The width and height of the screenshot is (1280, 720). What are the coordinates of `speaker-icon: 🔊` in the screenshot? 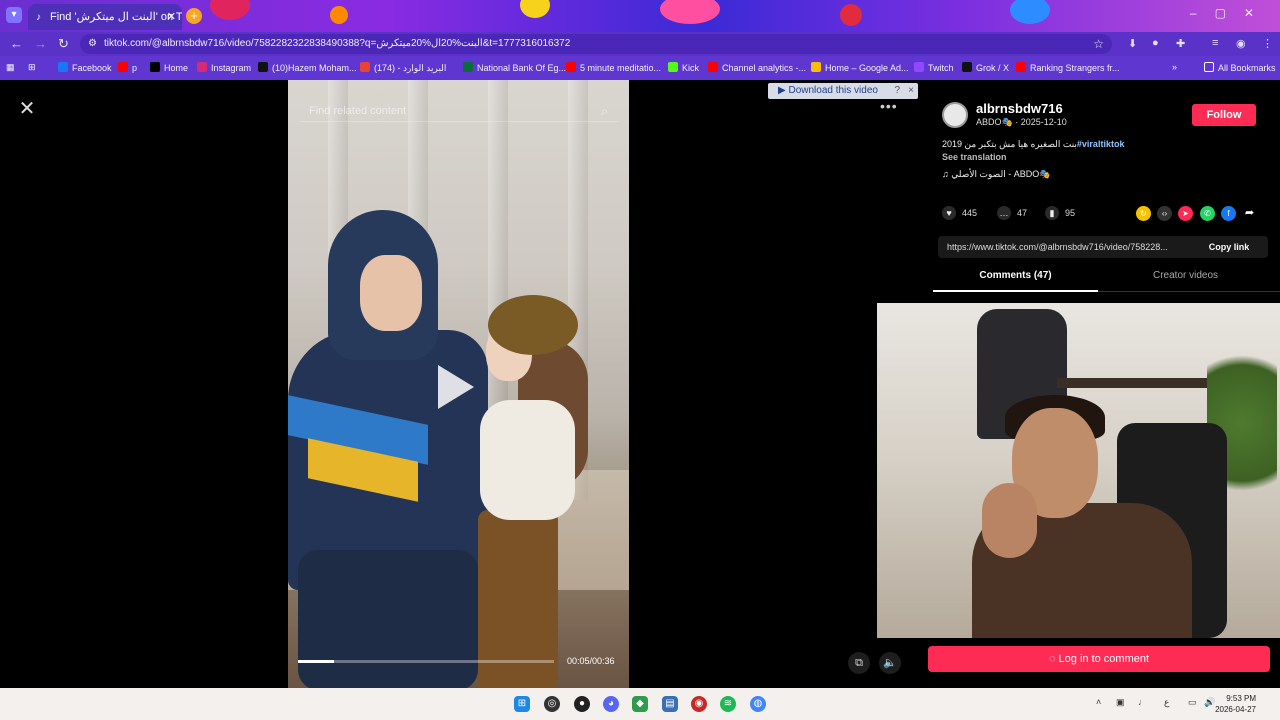 It's located at (1209, 702).